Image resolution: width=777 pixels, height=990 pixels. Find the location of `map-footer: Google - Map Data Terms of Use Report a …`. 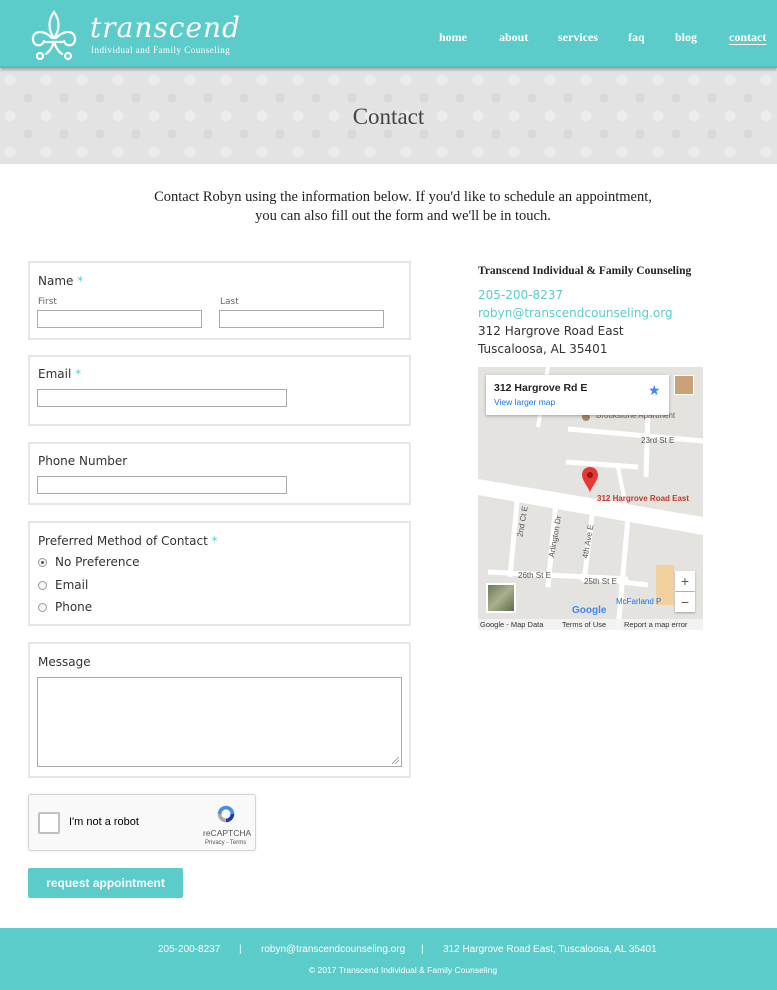

map-footer: Google - Map Data Terms of Use Report a … is located at coordinates (590, 624).